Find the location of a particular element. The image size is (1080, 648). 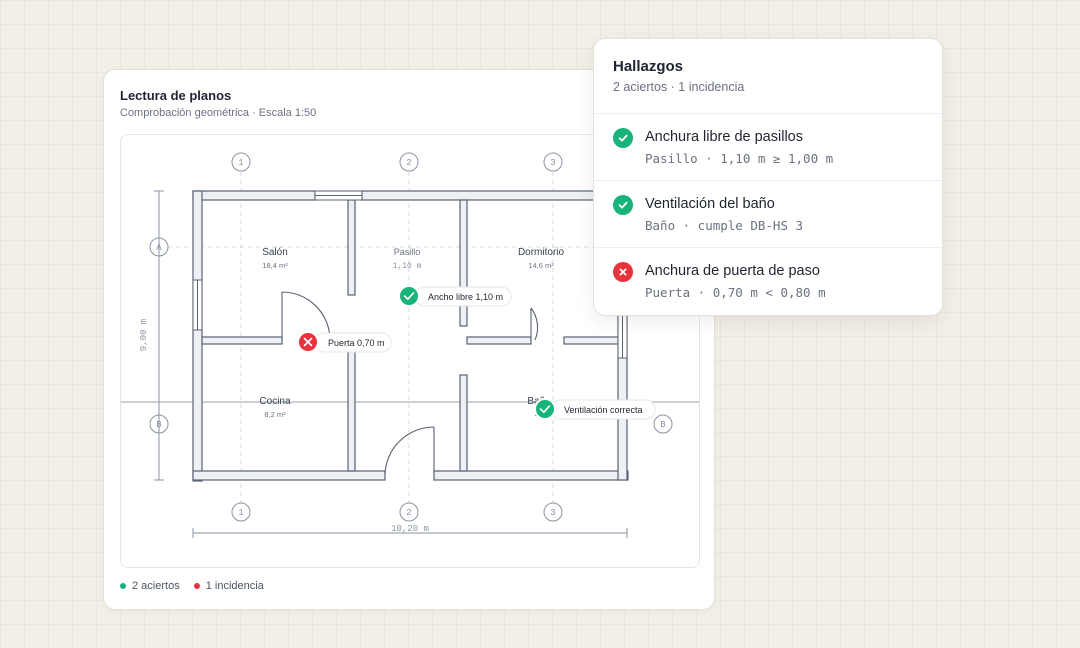

finding-label: Anchura libre de pasillos is located at coordinates (724, 137).